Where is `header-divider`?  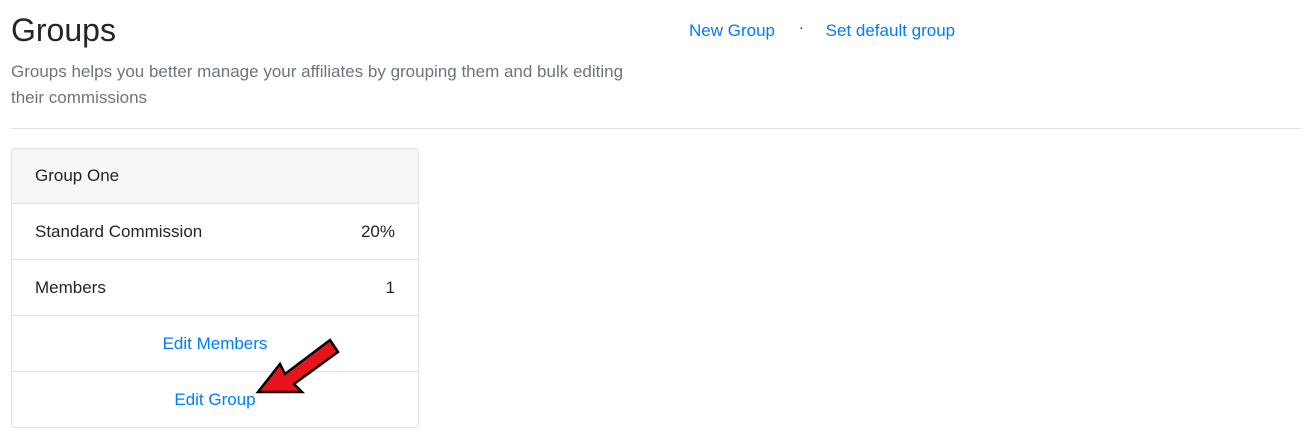 header-divider is located at coordinates (656, 128).